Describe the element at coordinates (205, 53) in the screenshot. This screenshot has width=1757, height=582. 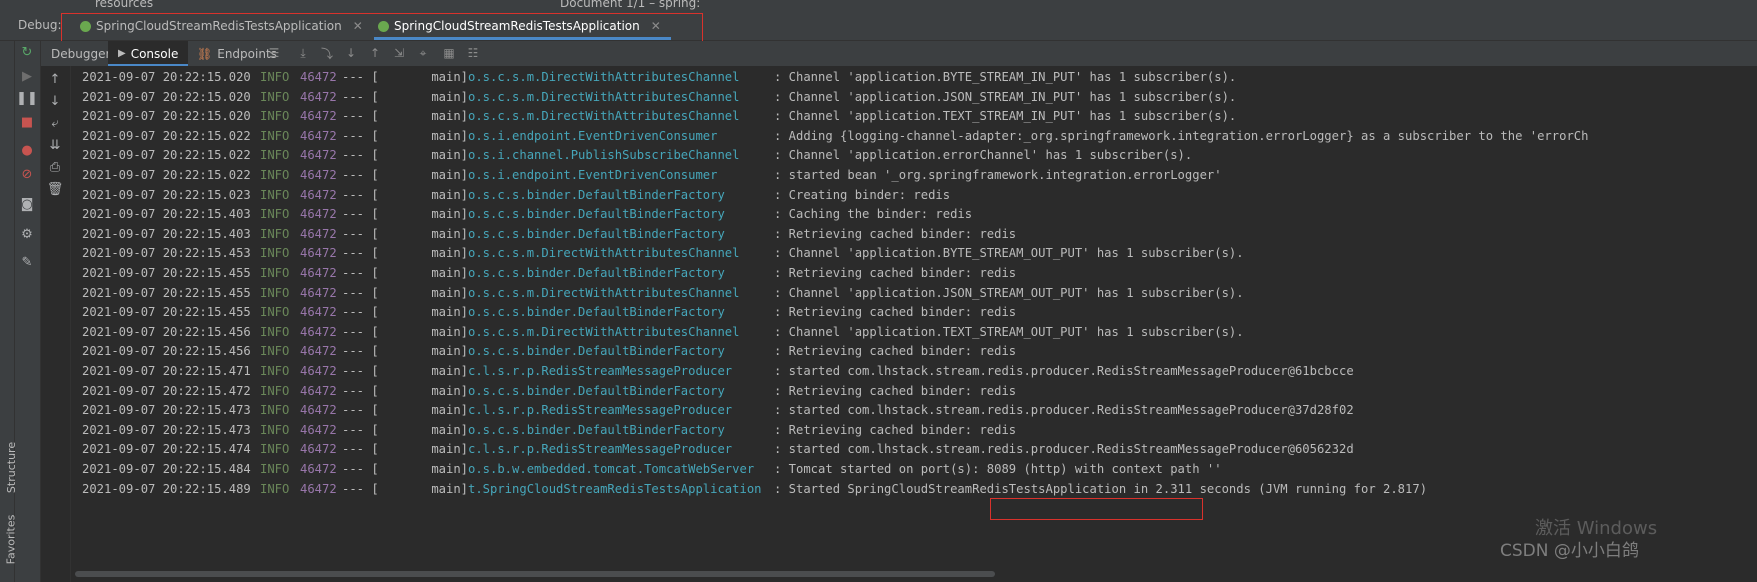
I see `endpoints-icon: ⛓` at that location.